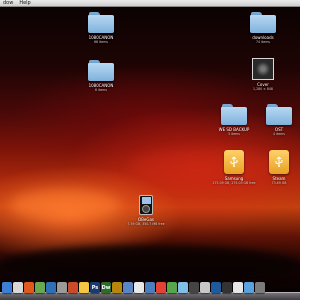 This screenshot has height=300, width=320. I want to click on cloud-glow, so click(65, 205).